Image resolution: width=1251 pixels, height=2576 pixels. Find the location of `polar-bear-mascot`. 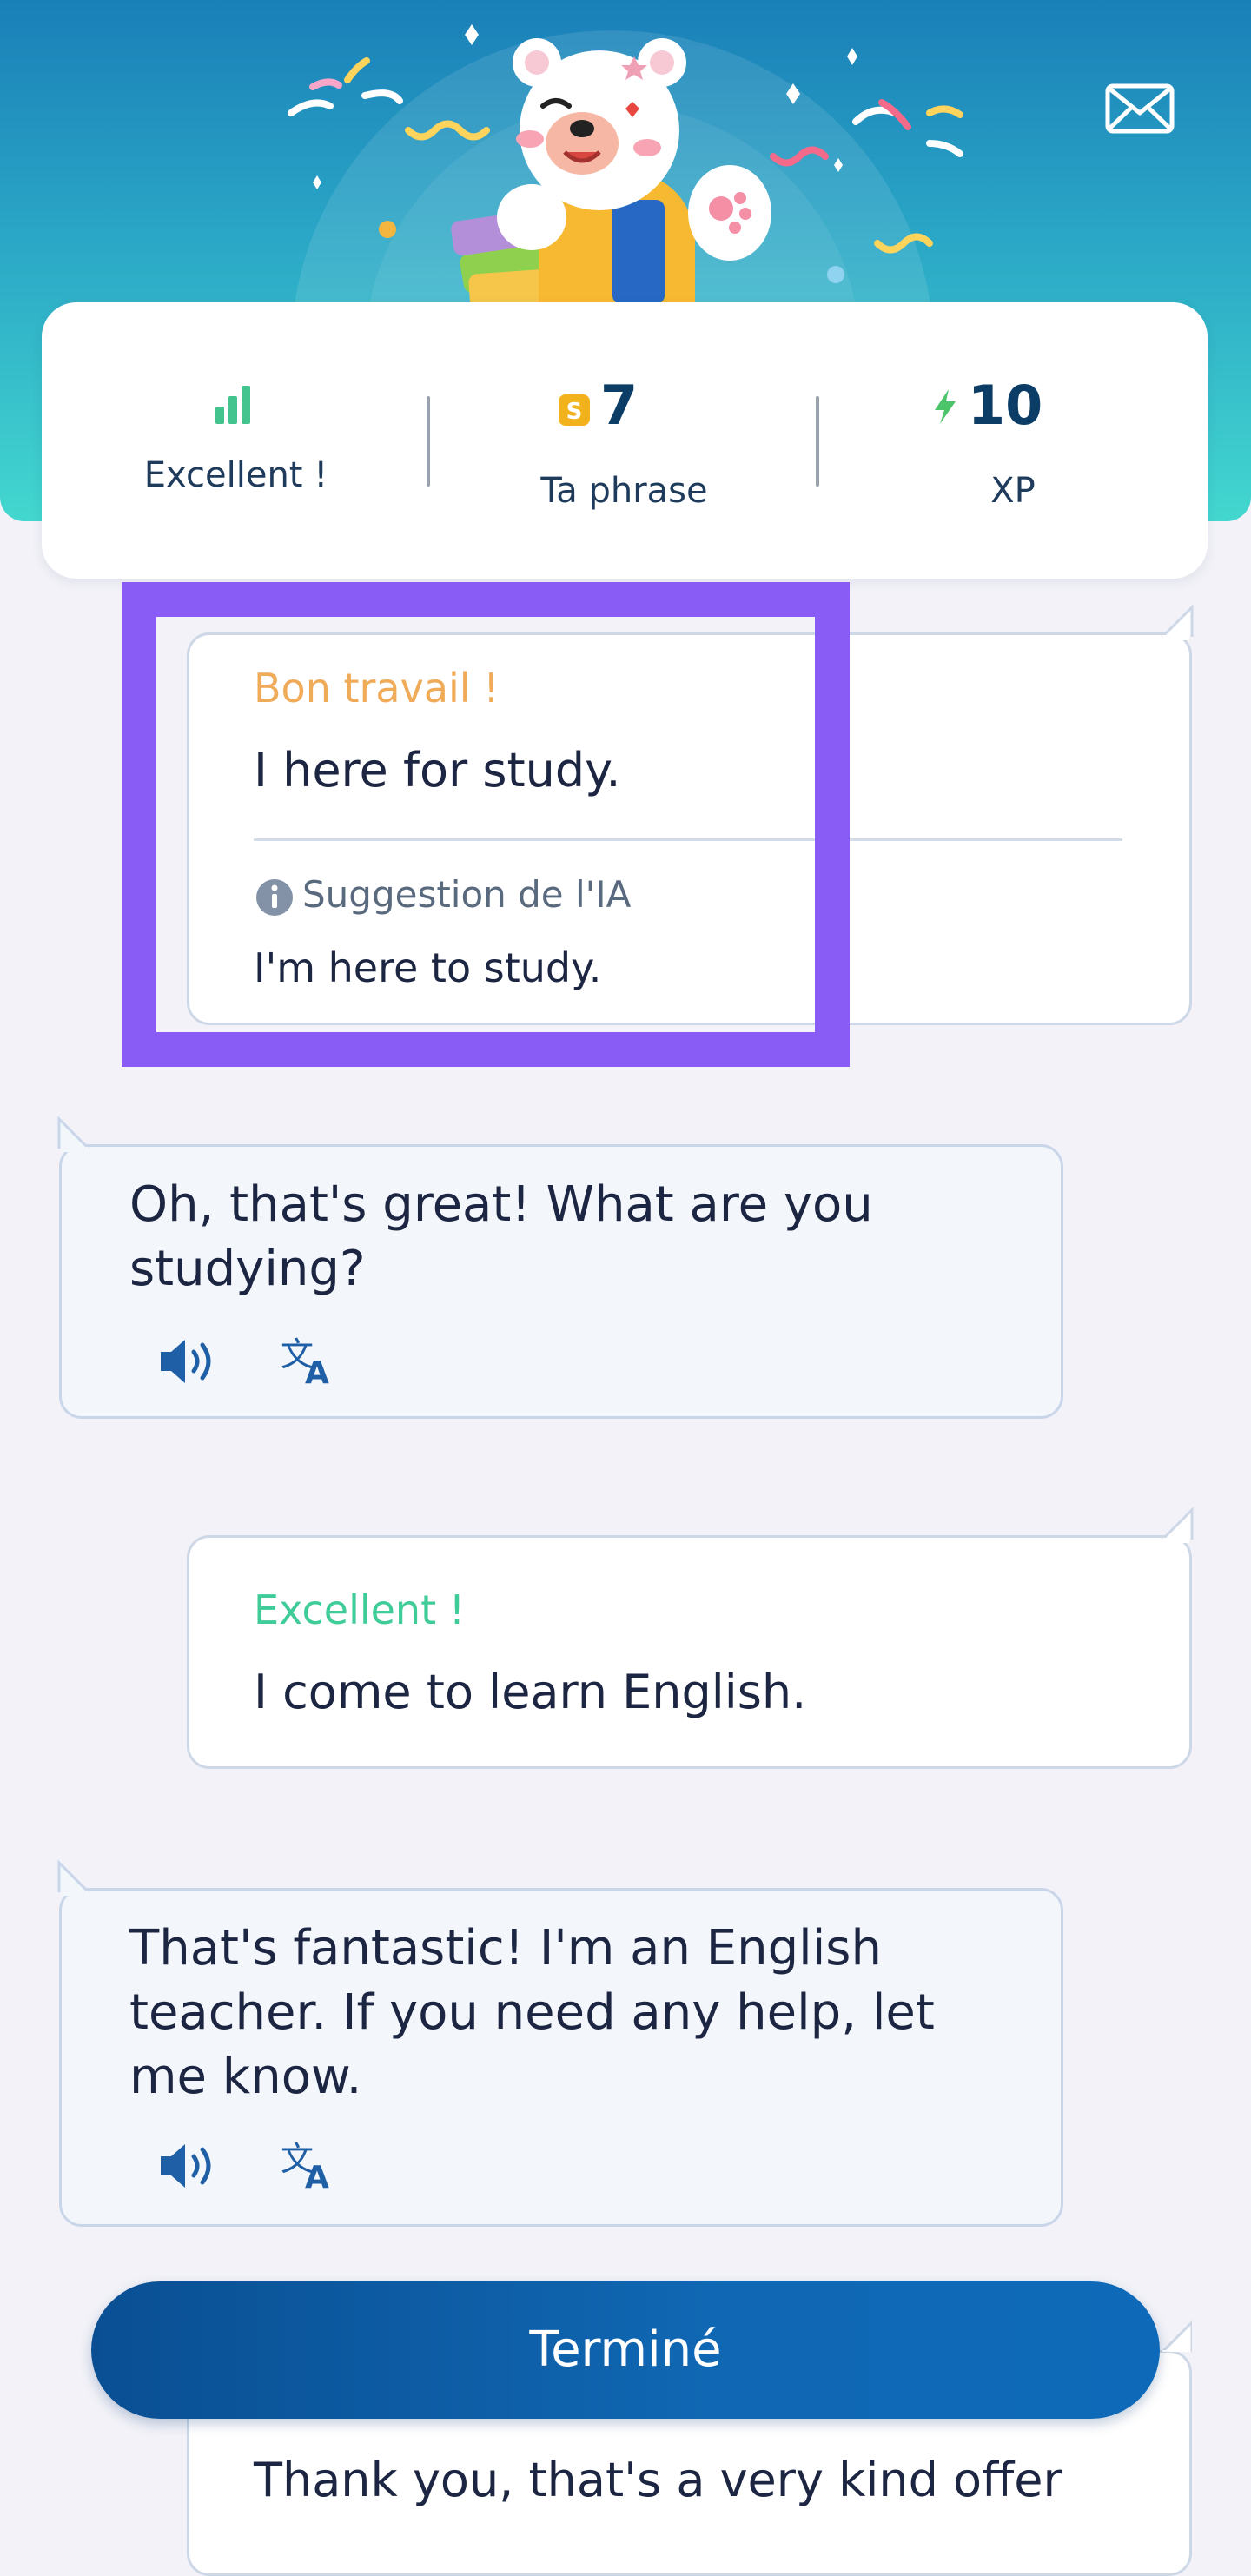

polar-bear-mascot is located at coordinates (611, 171).